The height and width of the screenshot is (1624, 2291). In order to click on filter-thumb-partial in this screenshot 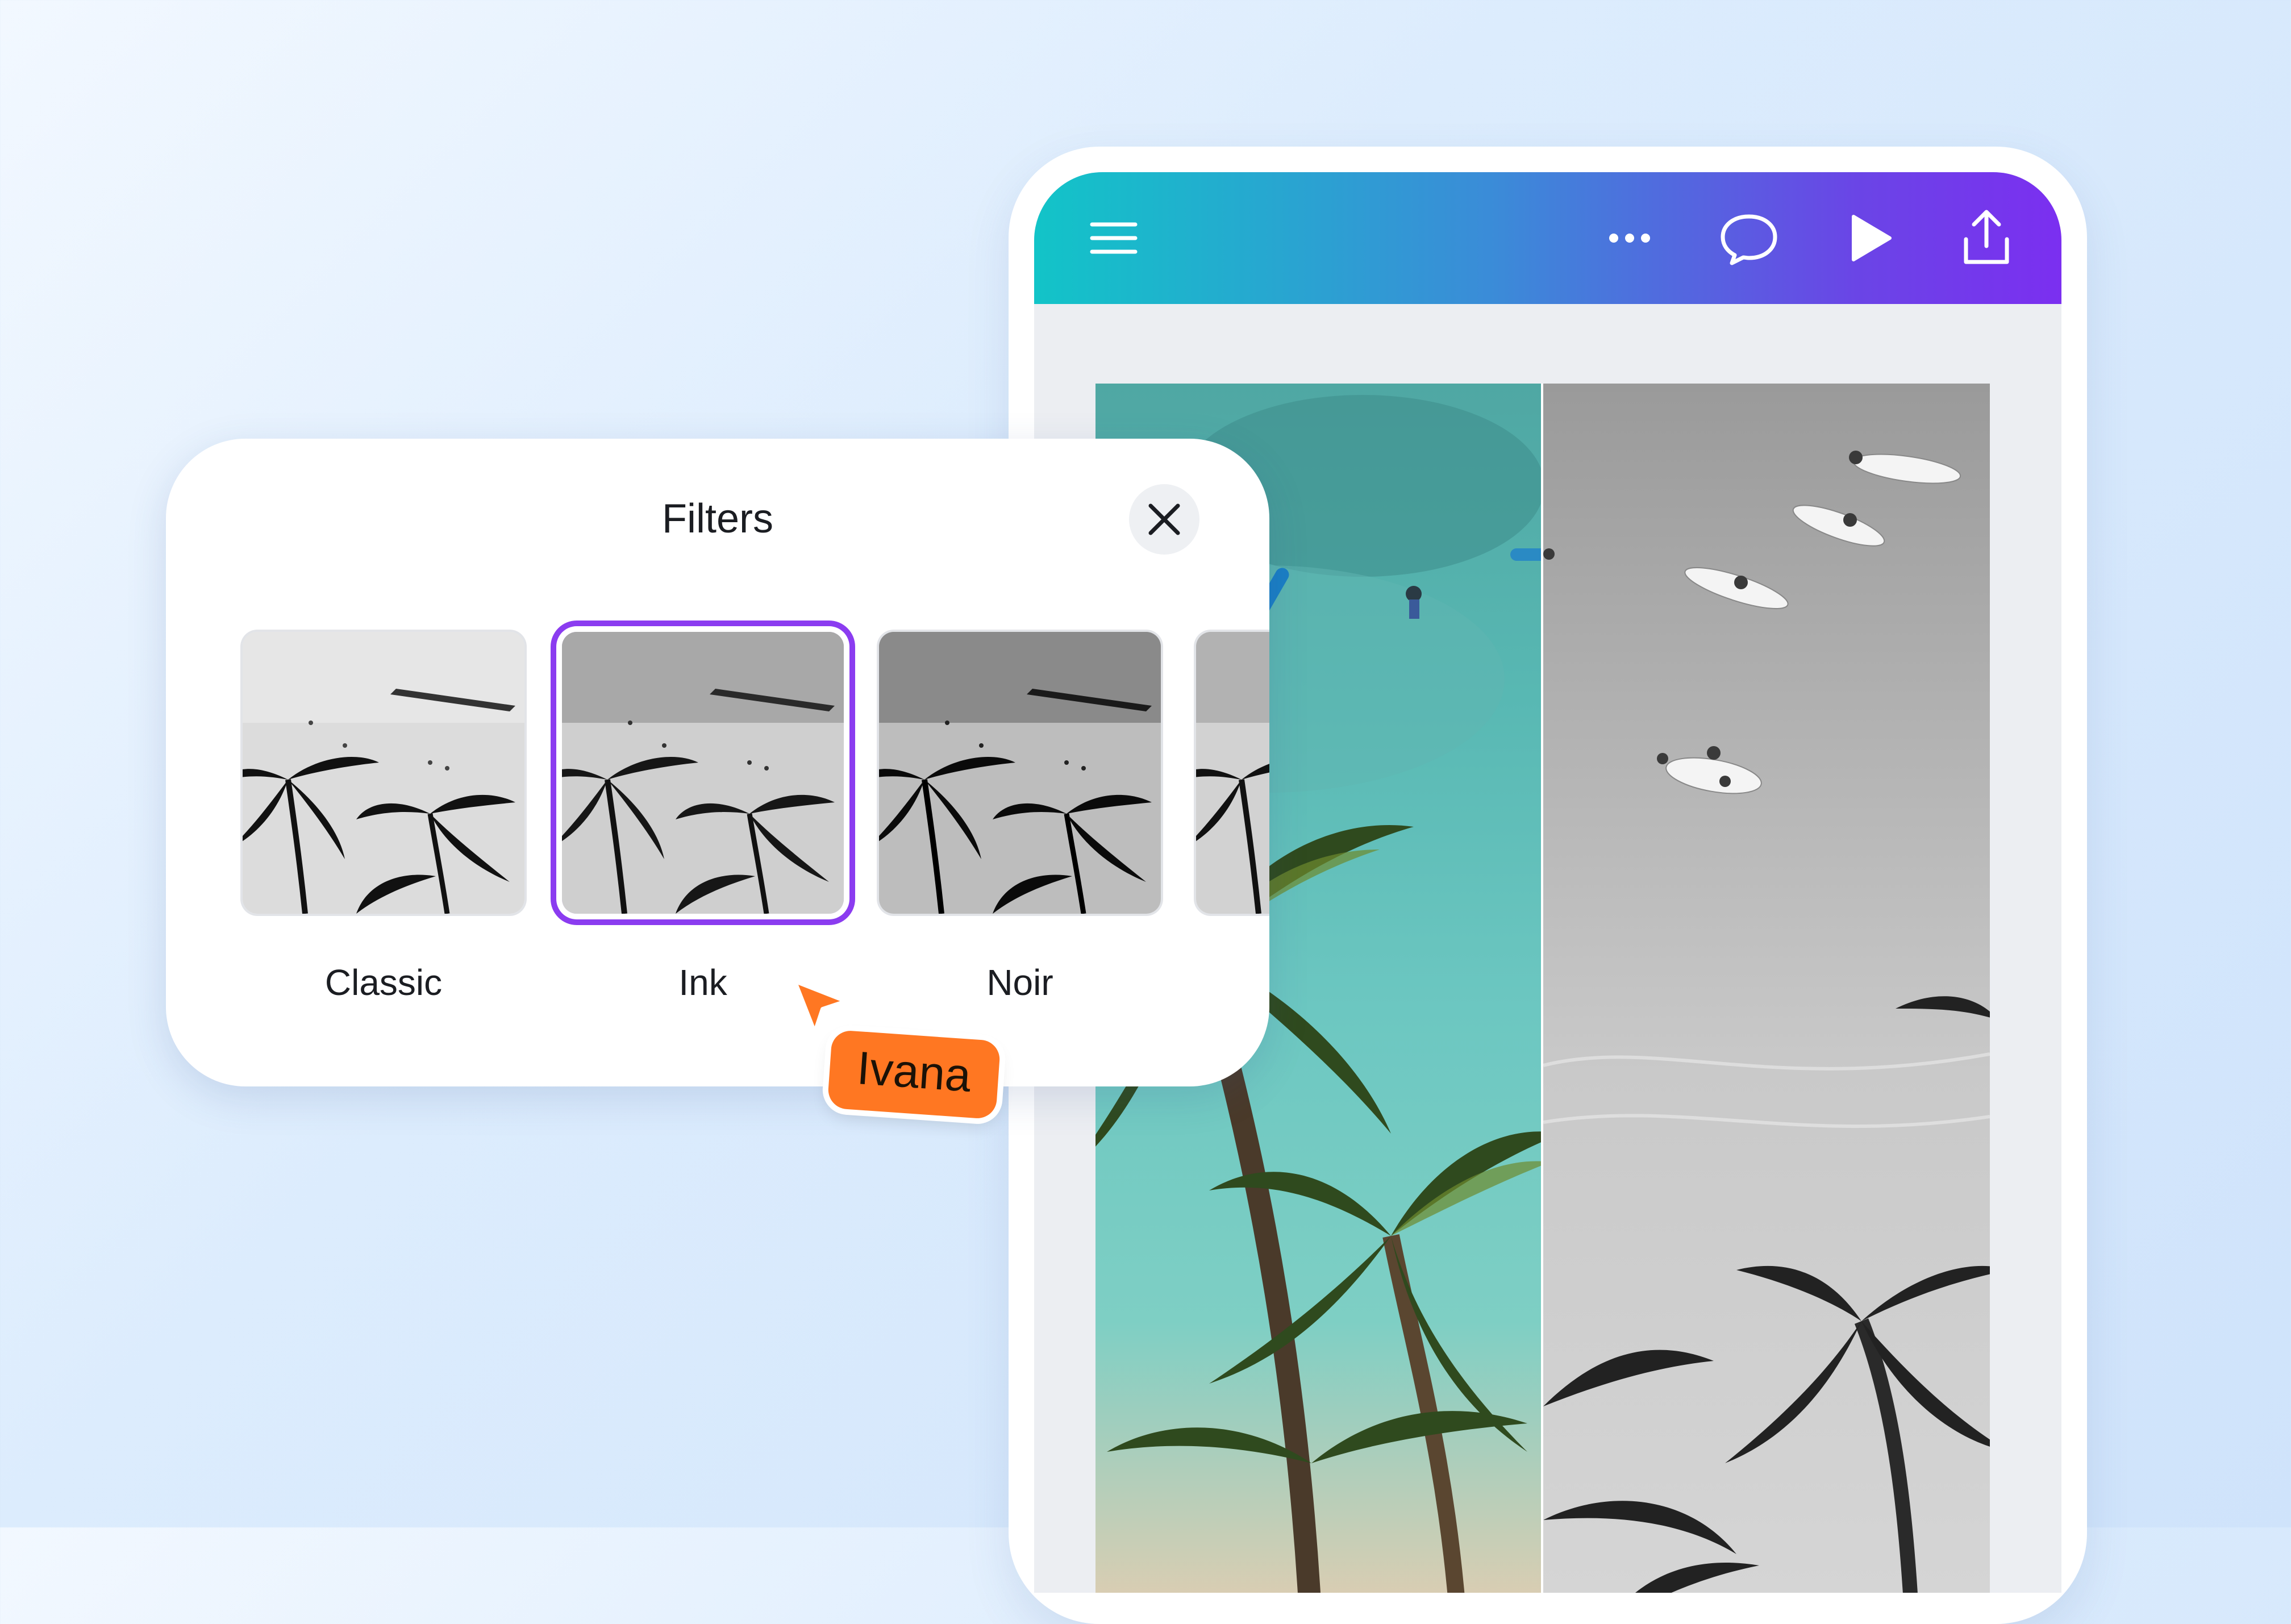, I will do `click(1232, 773)`.